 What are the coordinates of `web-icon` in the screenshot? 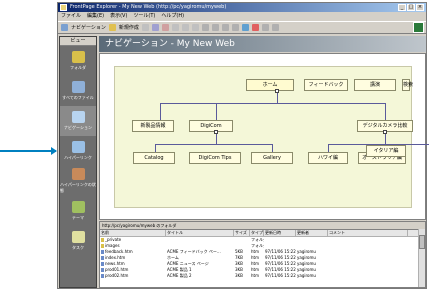 It's located at (245, 27).